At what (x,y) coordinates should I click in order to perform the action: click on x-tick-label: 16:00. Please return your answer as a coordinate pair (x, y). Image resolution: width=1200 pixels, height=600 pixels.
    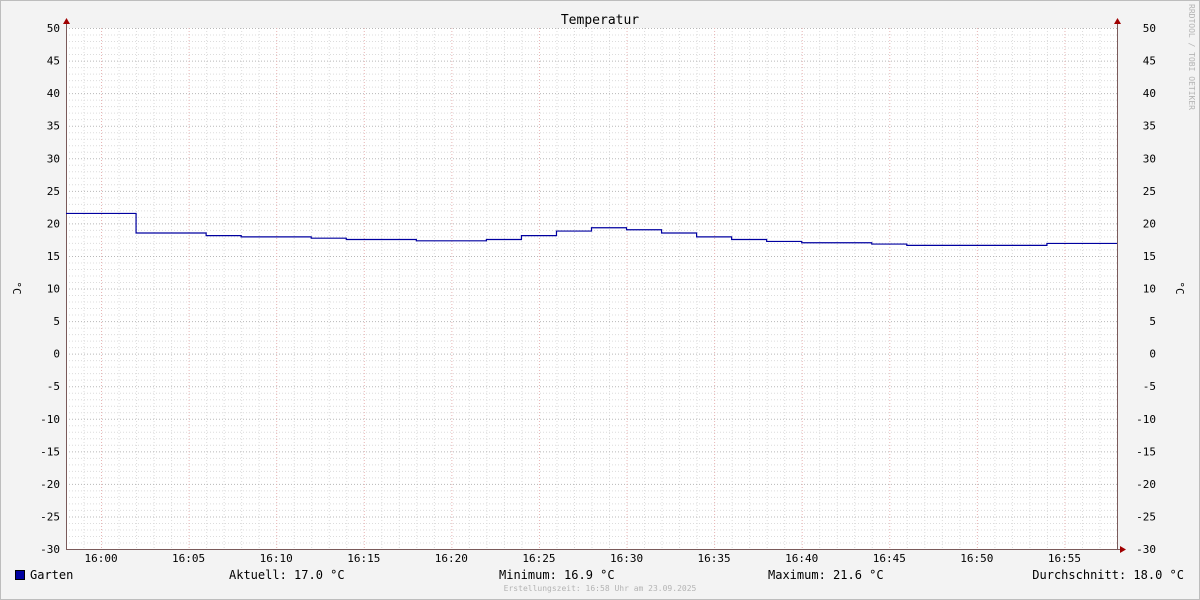
    Looking at the image, I should click on (100, 558).